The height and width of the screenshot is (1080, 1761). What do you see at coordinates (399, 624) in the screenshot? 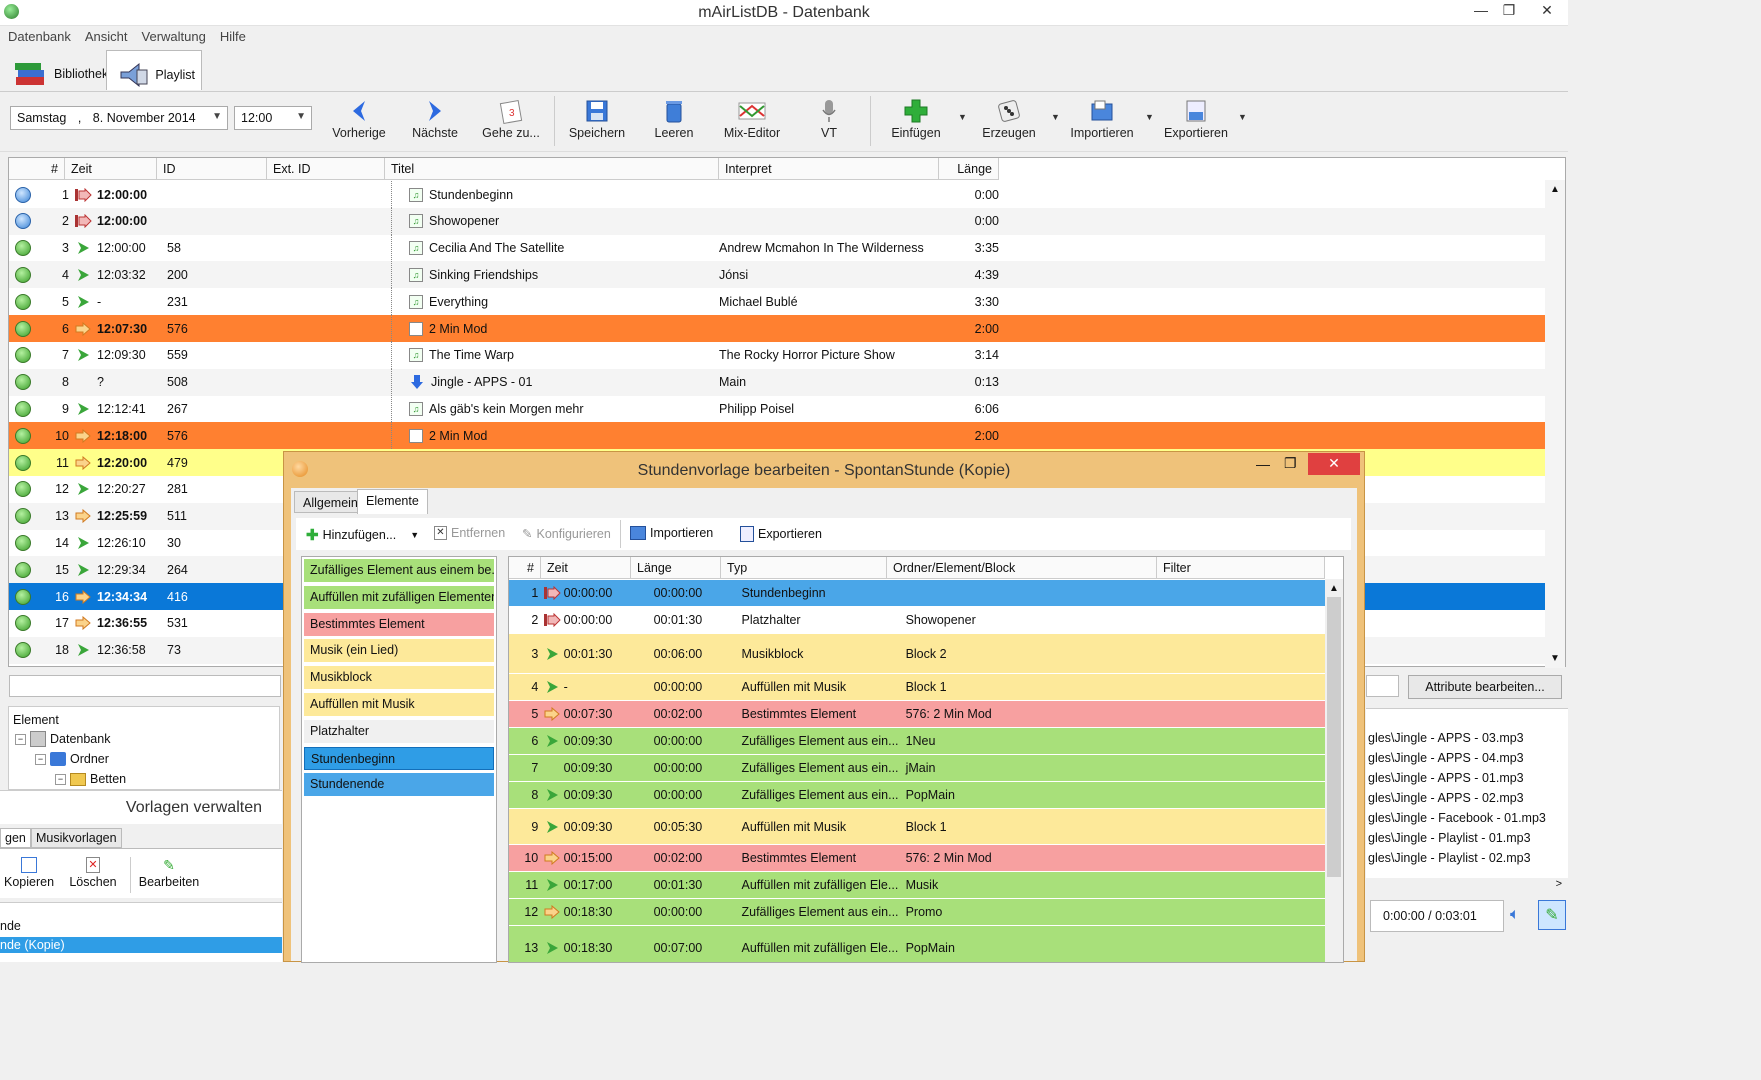
I see `palette-item: Bestimmtes Element` at bounding box center [399, 624].